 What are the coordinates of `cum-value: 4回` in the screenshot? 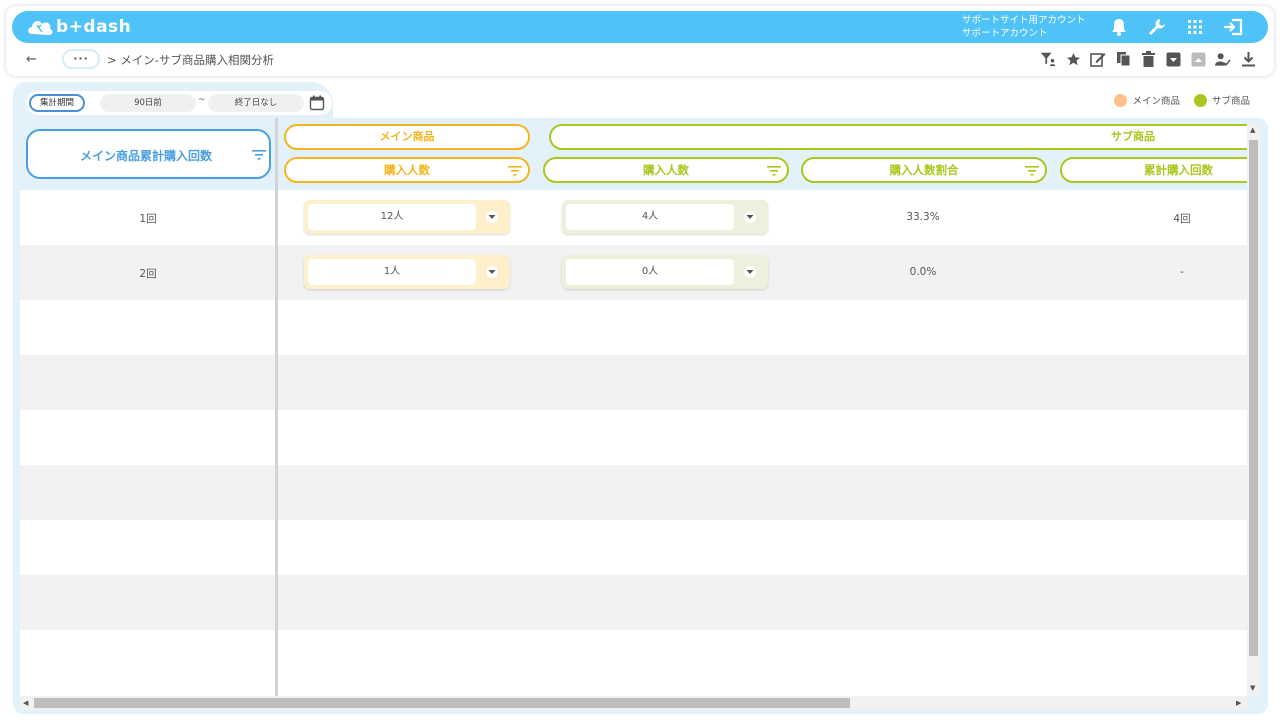 It's located at (1182, 219).